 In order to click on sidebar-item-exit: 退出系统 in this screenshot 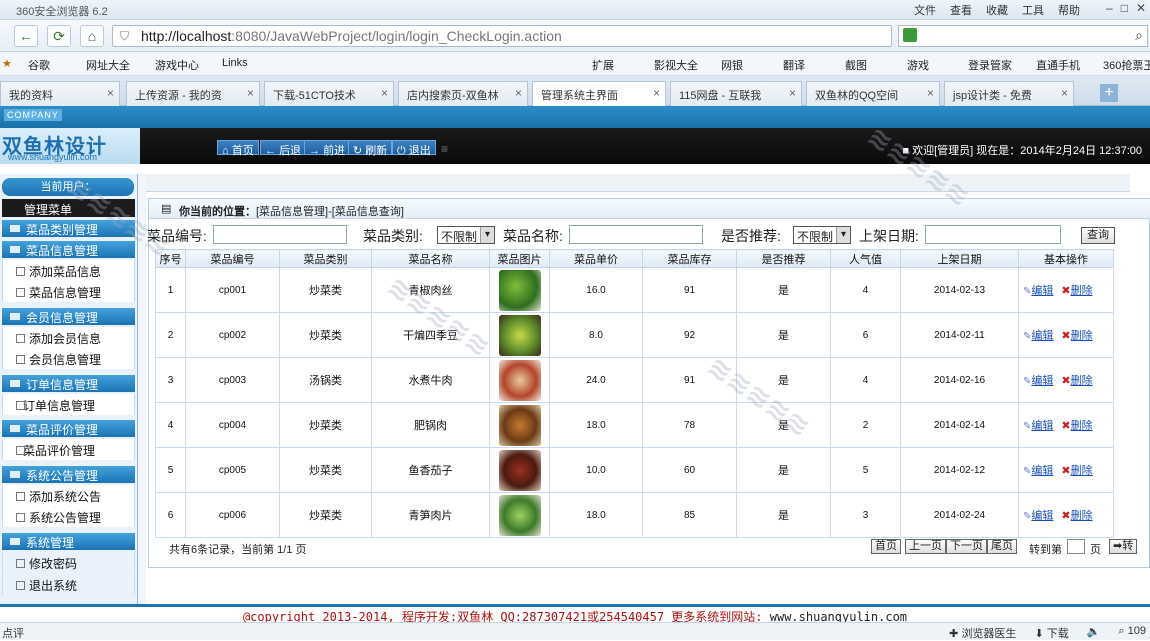, I will do `click(68, 584)`.